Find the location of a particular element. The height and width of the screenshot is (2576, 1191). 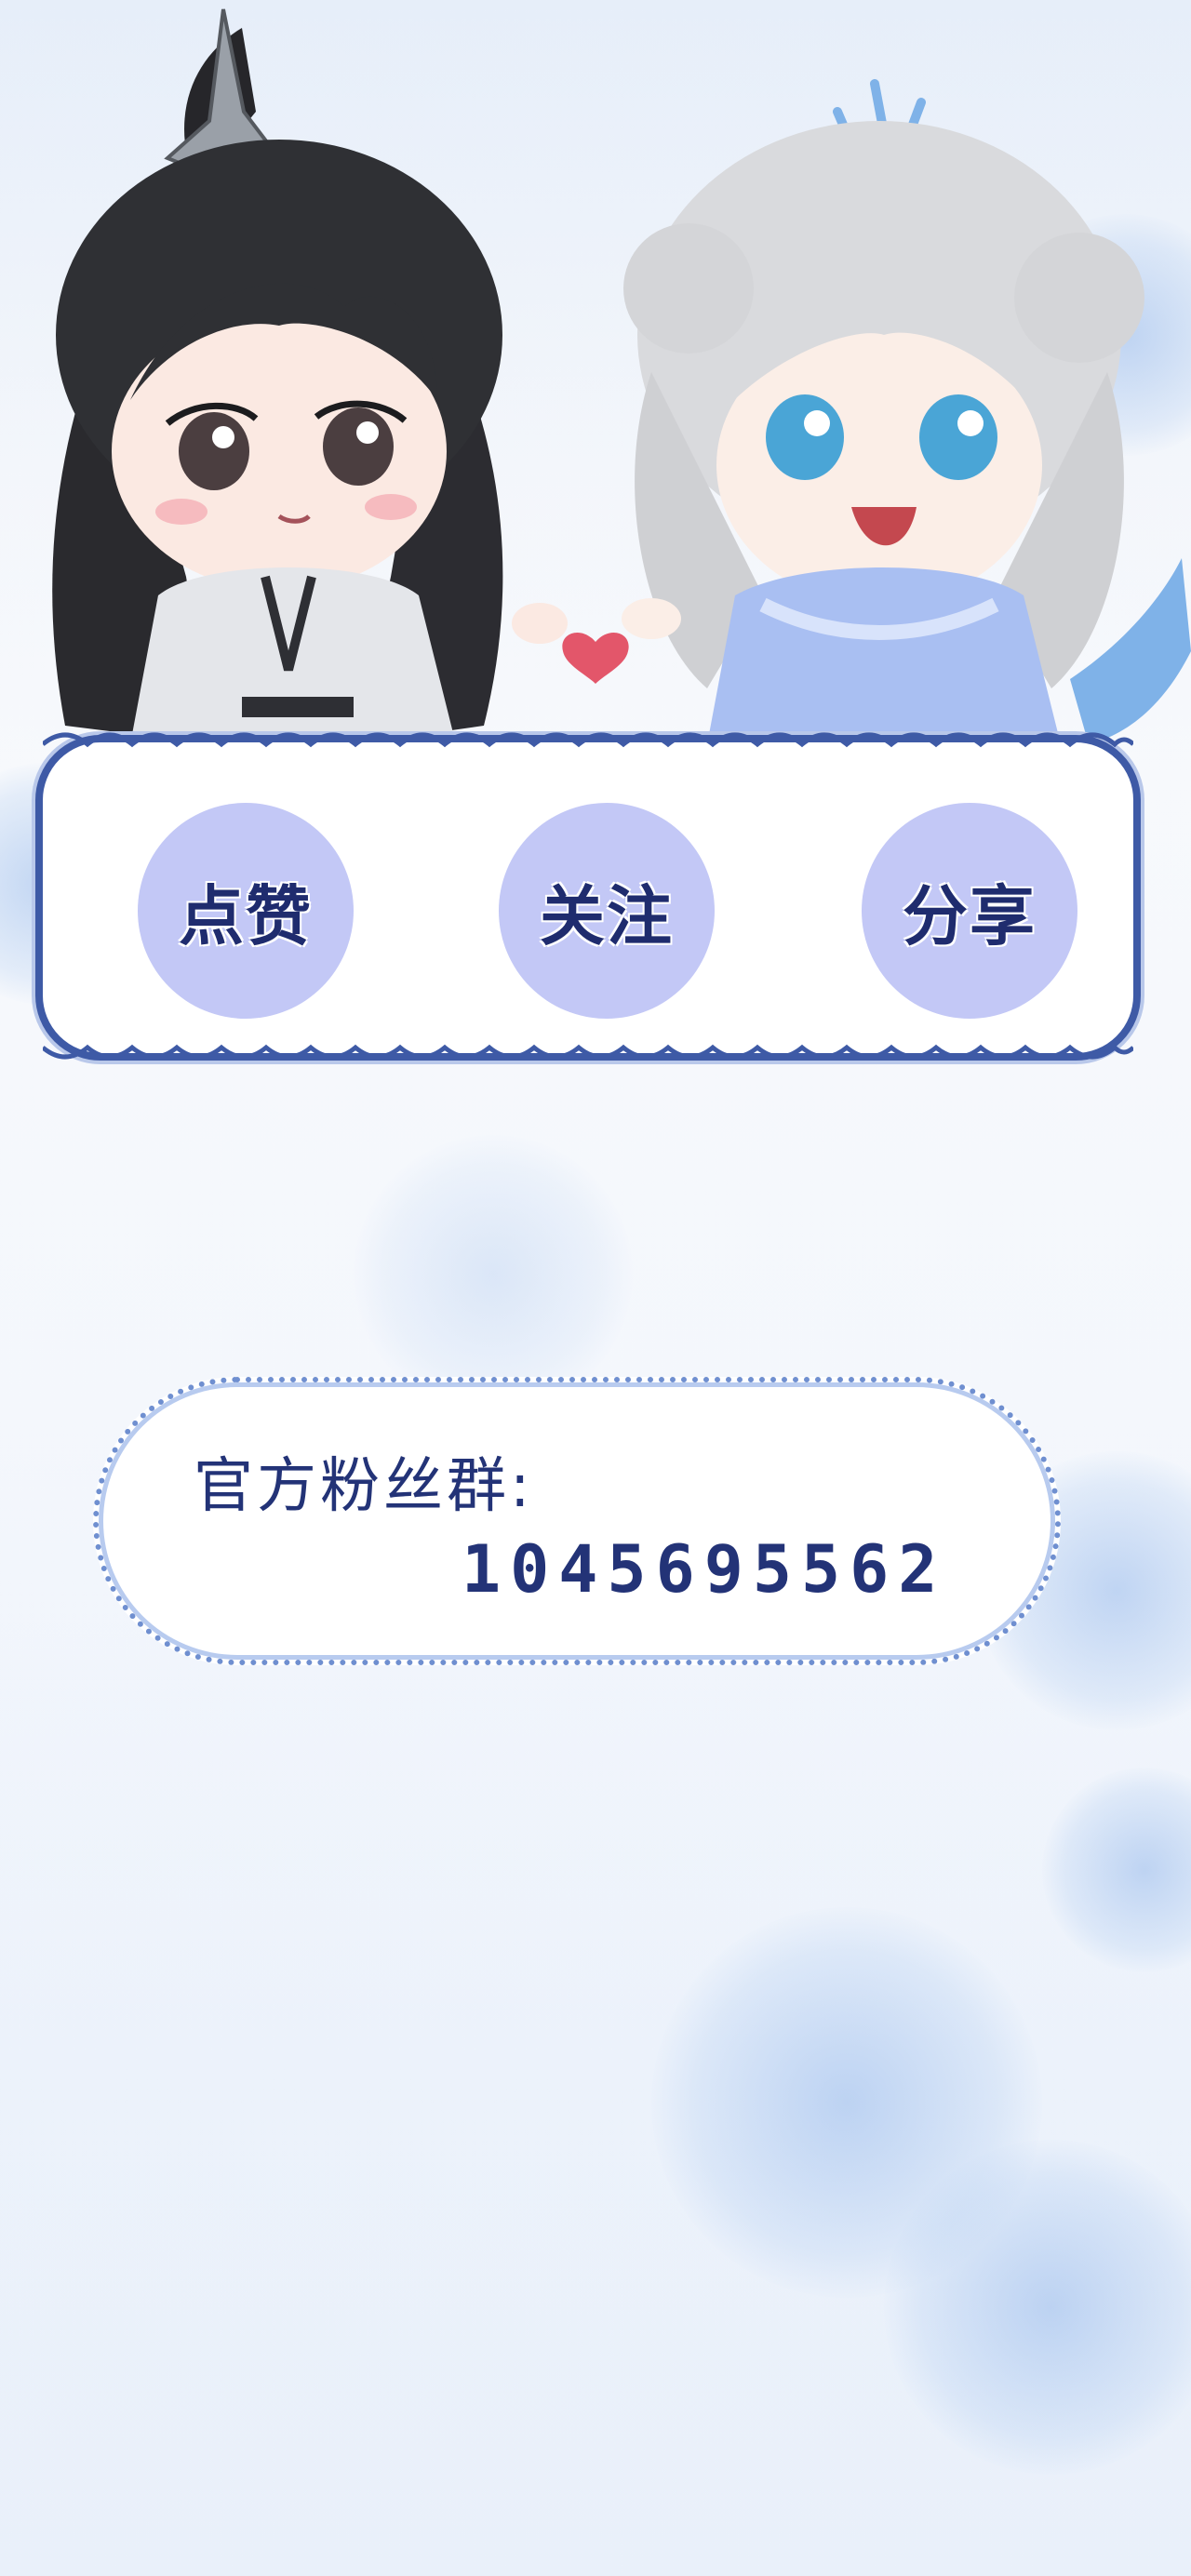

scallop-border-top is located at coordinates (588, 740).